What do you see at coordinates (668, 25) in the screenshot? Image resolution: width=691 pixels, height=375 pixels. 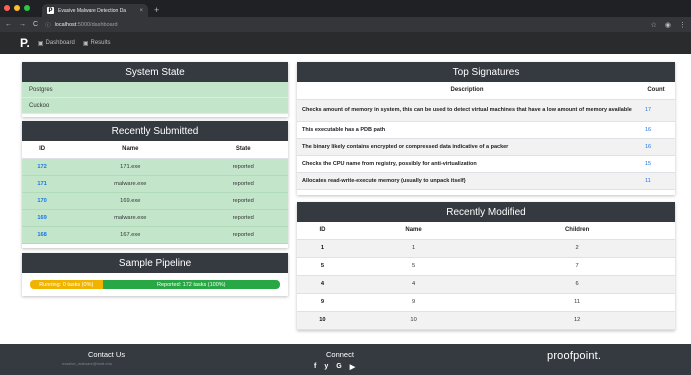 I see `account-icon: ◉` at bounding box center [668, 25].